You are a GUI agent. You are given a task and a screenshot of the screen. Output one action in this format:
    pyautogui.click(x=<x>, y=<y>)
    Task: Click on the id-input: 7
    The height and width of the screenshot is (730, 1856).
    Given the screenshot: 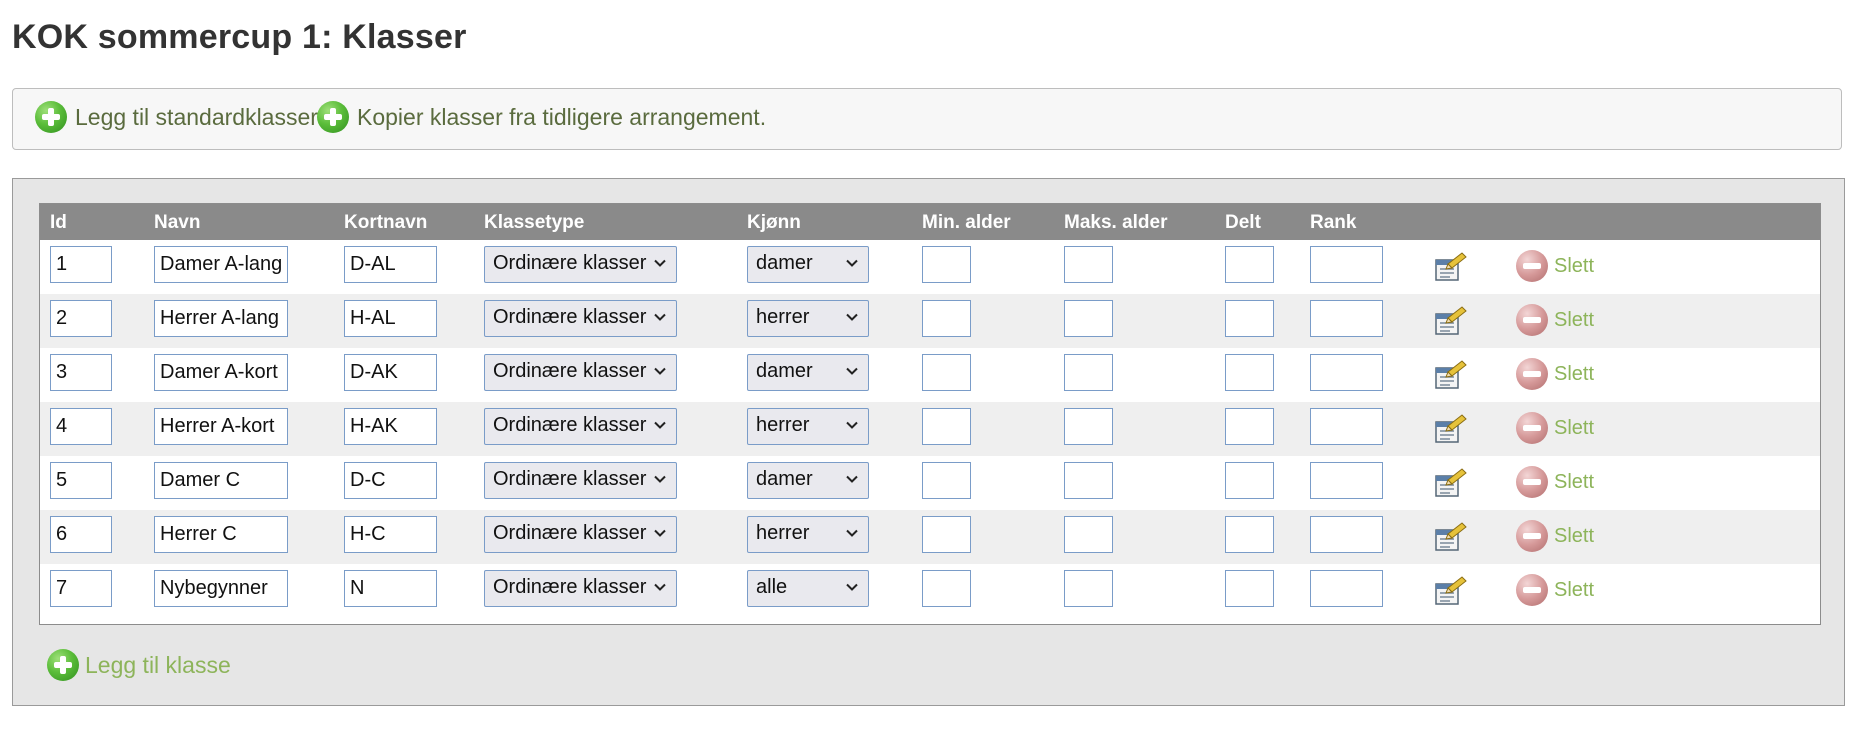 What is the action you would take?
    pyautogui.click(x=81, y=588)
    